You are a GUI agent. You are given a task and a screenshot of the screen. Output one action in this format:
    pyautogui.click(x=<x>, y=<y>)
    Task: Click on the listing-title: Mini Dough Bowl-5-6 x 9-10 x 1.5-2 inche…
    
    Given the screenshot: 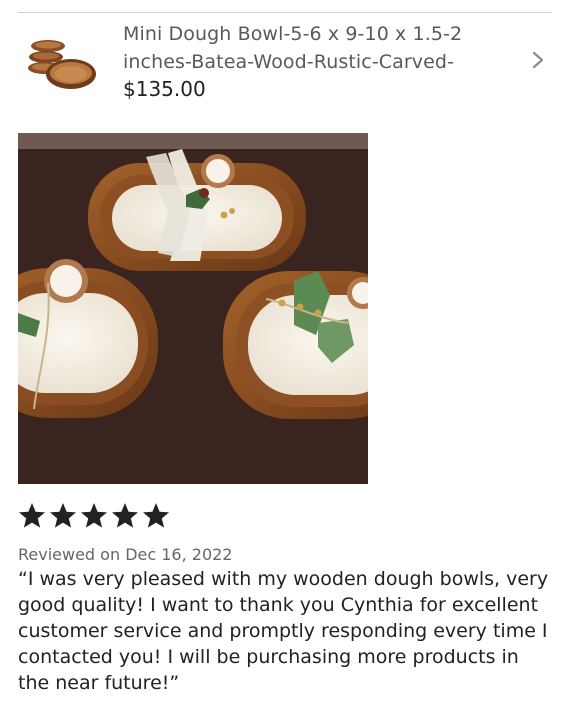 What is the action you would take?
    pyautogui.click(x=318, y=48)
    